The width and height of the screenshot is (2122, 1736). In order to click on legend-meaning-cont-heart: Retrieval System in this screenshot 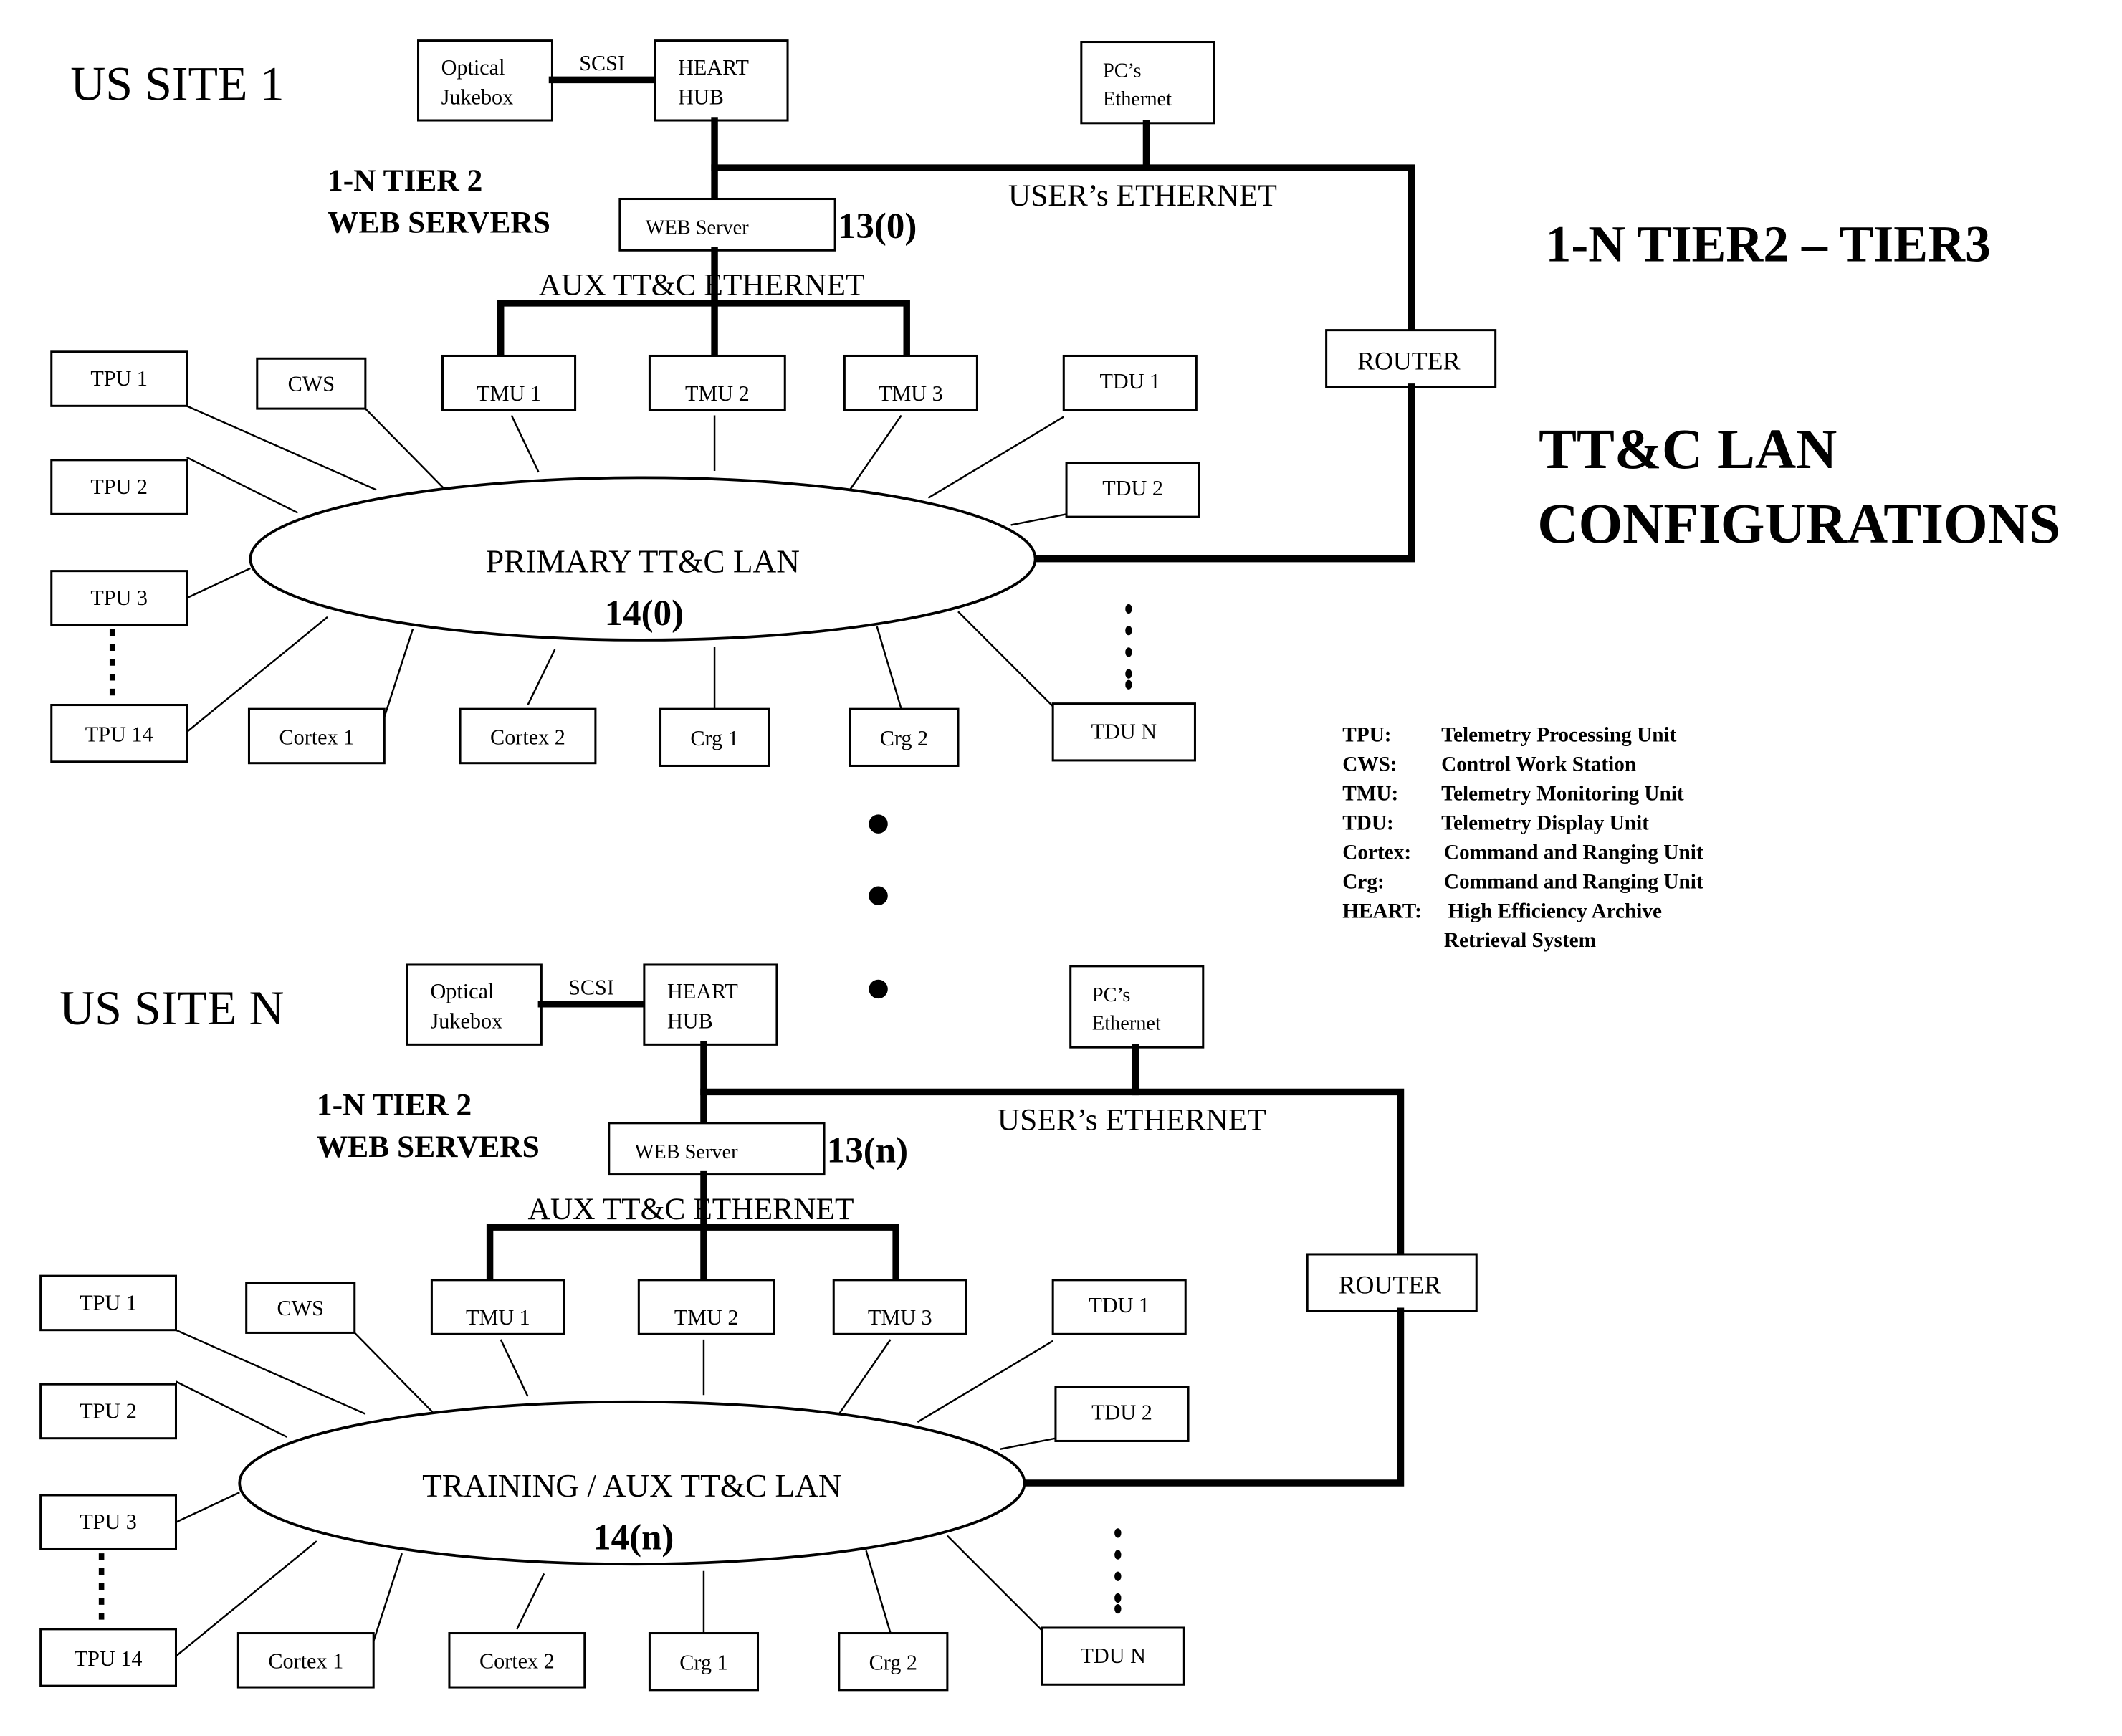, I will do `click(1520, 940)`.